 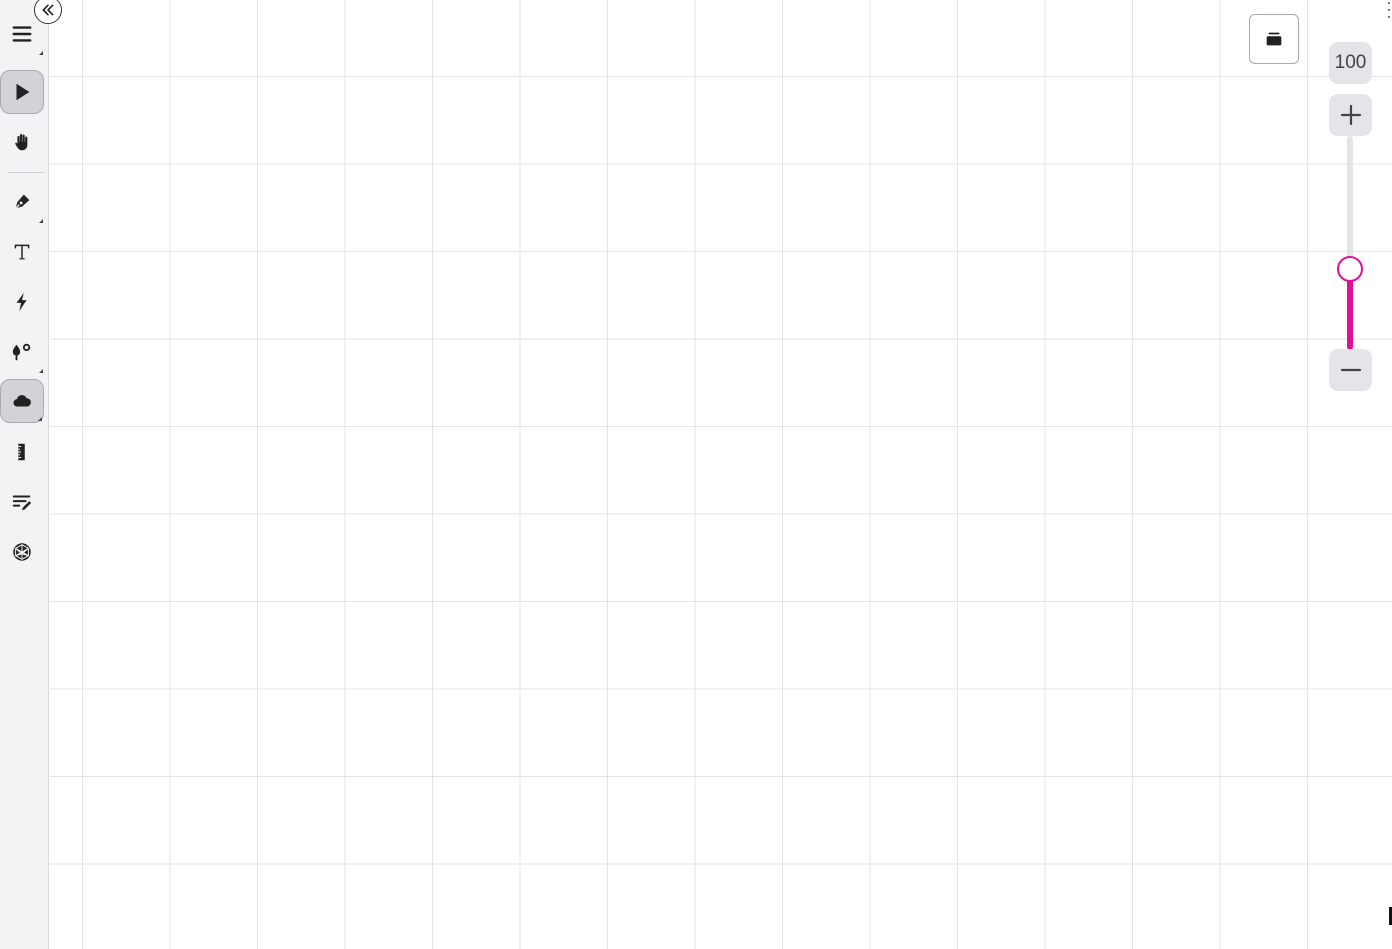 I want to click on polyhedron-tool-button, so click(x=22, y=552).